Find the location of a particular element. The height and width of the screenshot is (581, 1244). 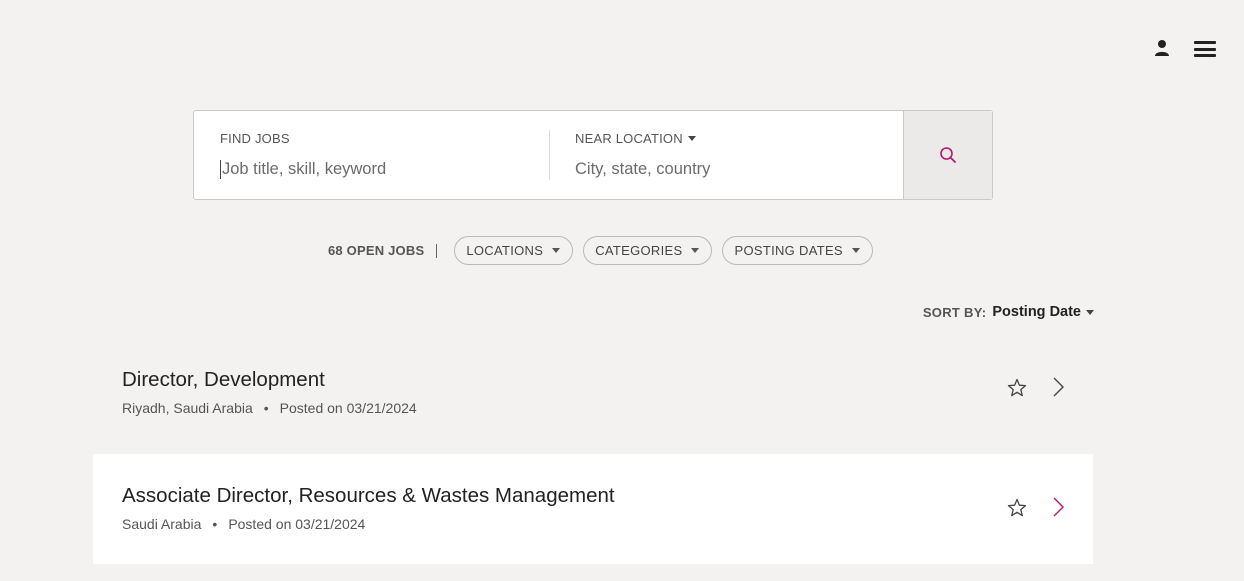

job-search-form: FIND JOBS NEAR LOCATION is located at coordinates (593, 155).